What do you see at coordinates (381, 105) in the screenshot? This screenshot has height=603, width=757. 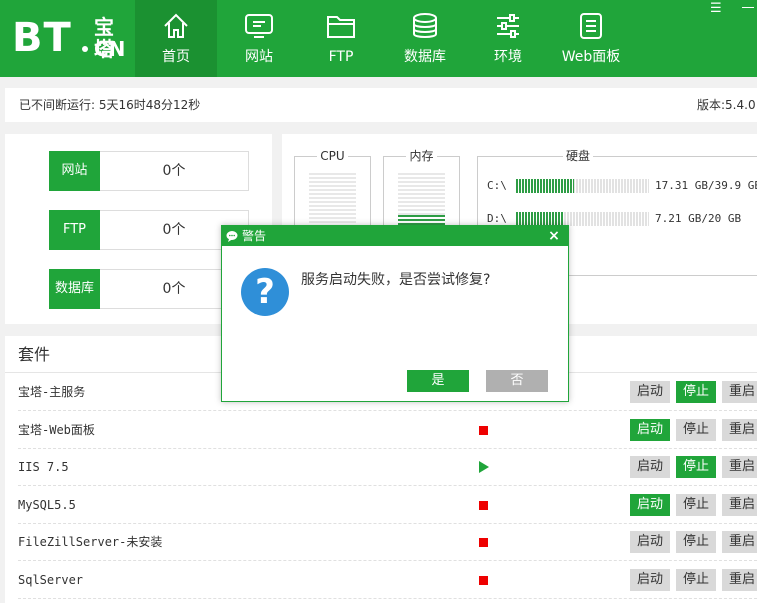 I see `uptime-bar: 已不间断运行: 5天16时48分12秒 版本:5.4.0` at bounding box center [381, 105].